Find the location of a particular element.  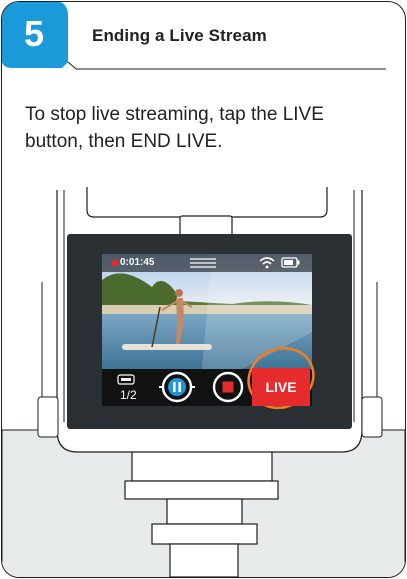

camera-screen: 0:01:45 1/2 LIVE is located at coordinates (207, 330).